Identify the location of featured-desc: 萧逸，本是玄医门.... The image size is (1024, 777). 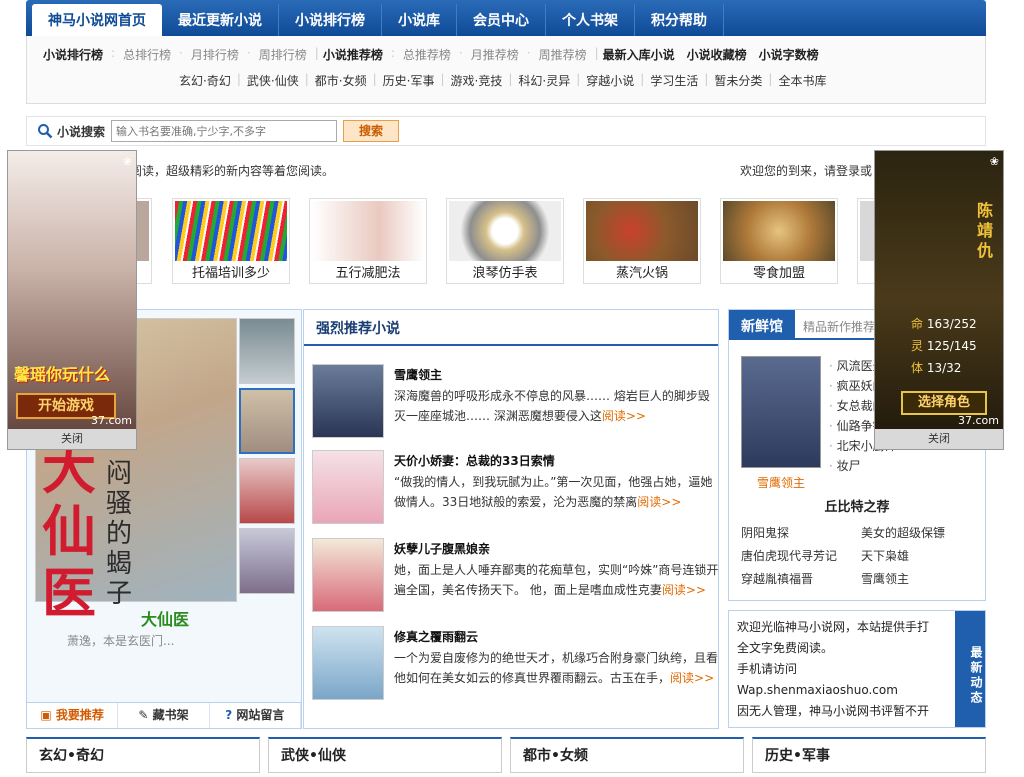
(121, 641).